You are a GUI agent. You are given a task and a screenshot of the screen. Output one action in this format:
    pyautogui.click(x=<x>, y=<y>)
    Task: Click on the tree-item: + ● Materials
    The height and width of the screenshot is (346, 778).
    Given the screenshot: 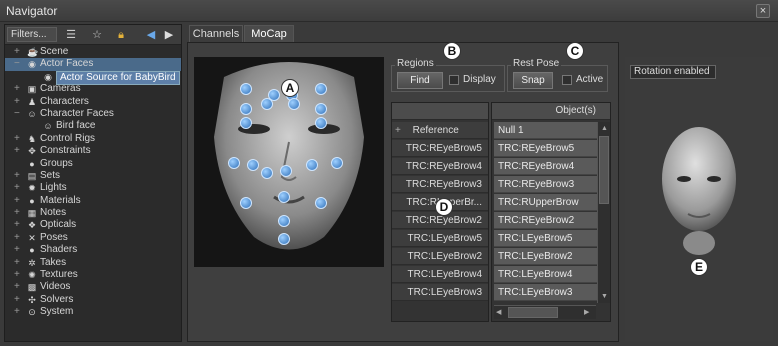 What is the action you would take?
    pyautogui.click(x=93, y=201)
    